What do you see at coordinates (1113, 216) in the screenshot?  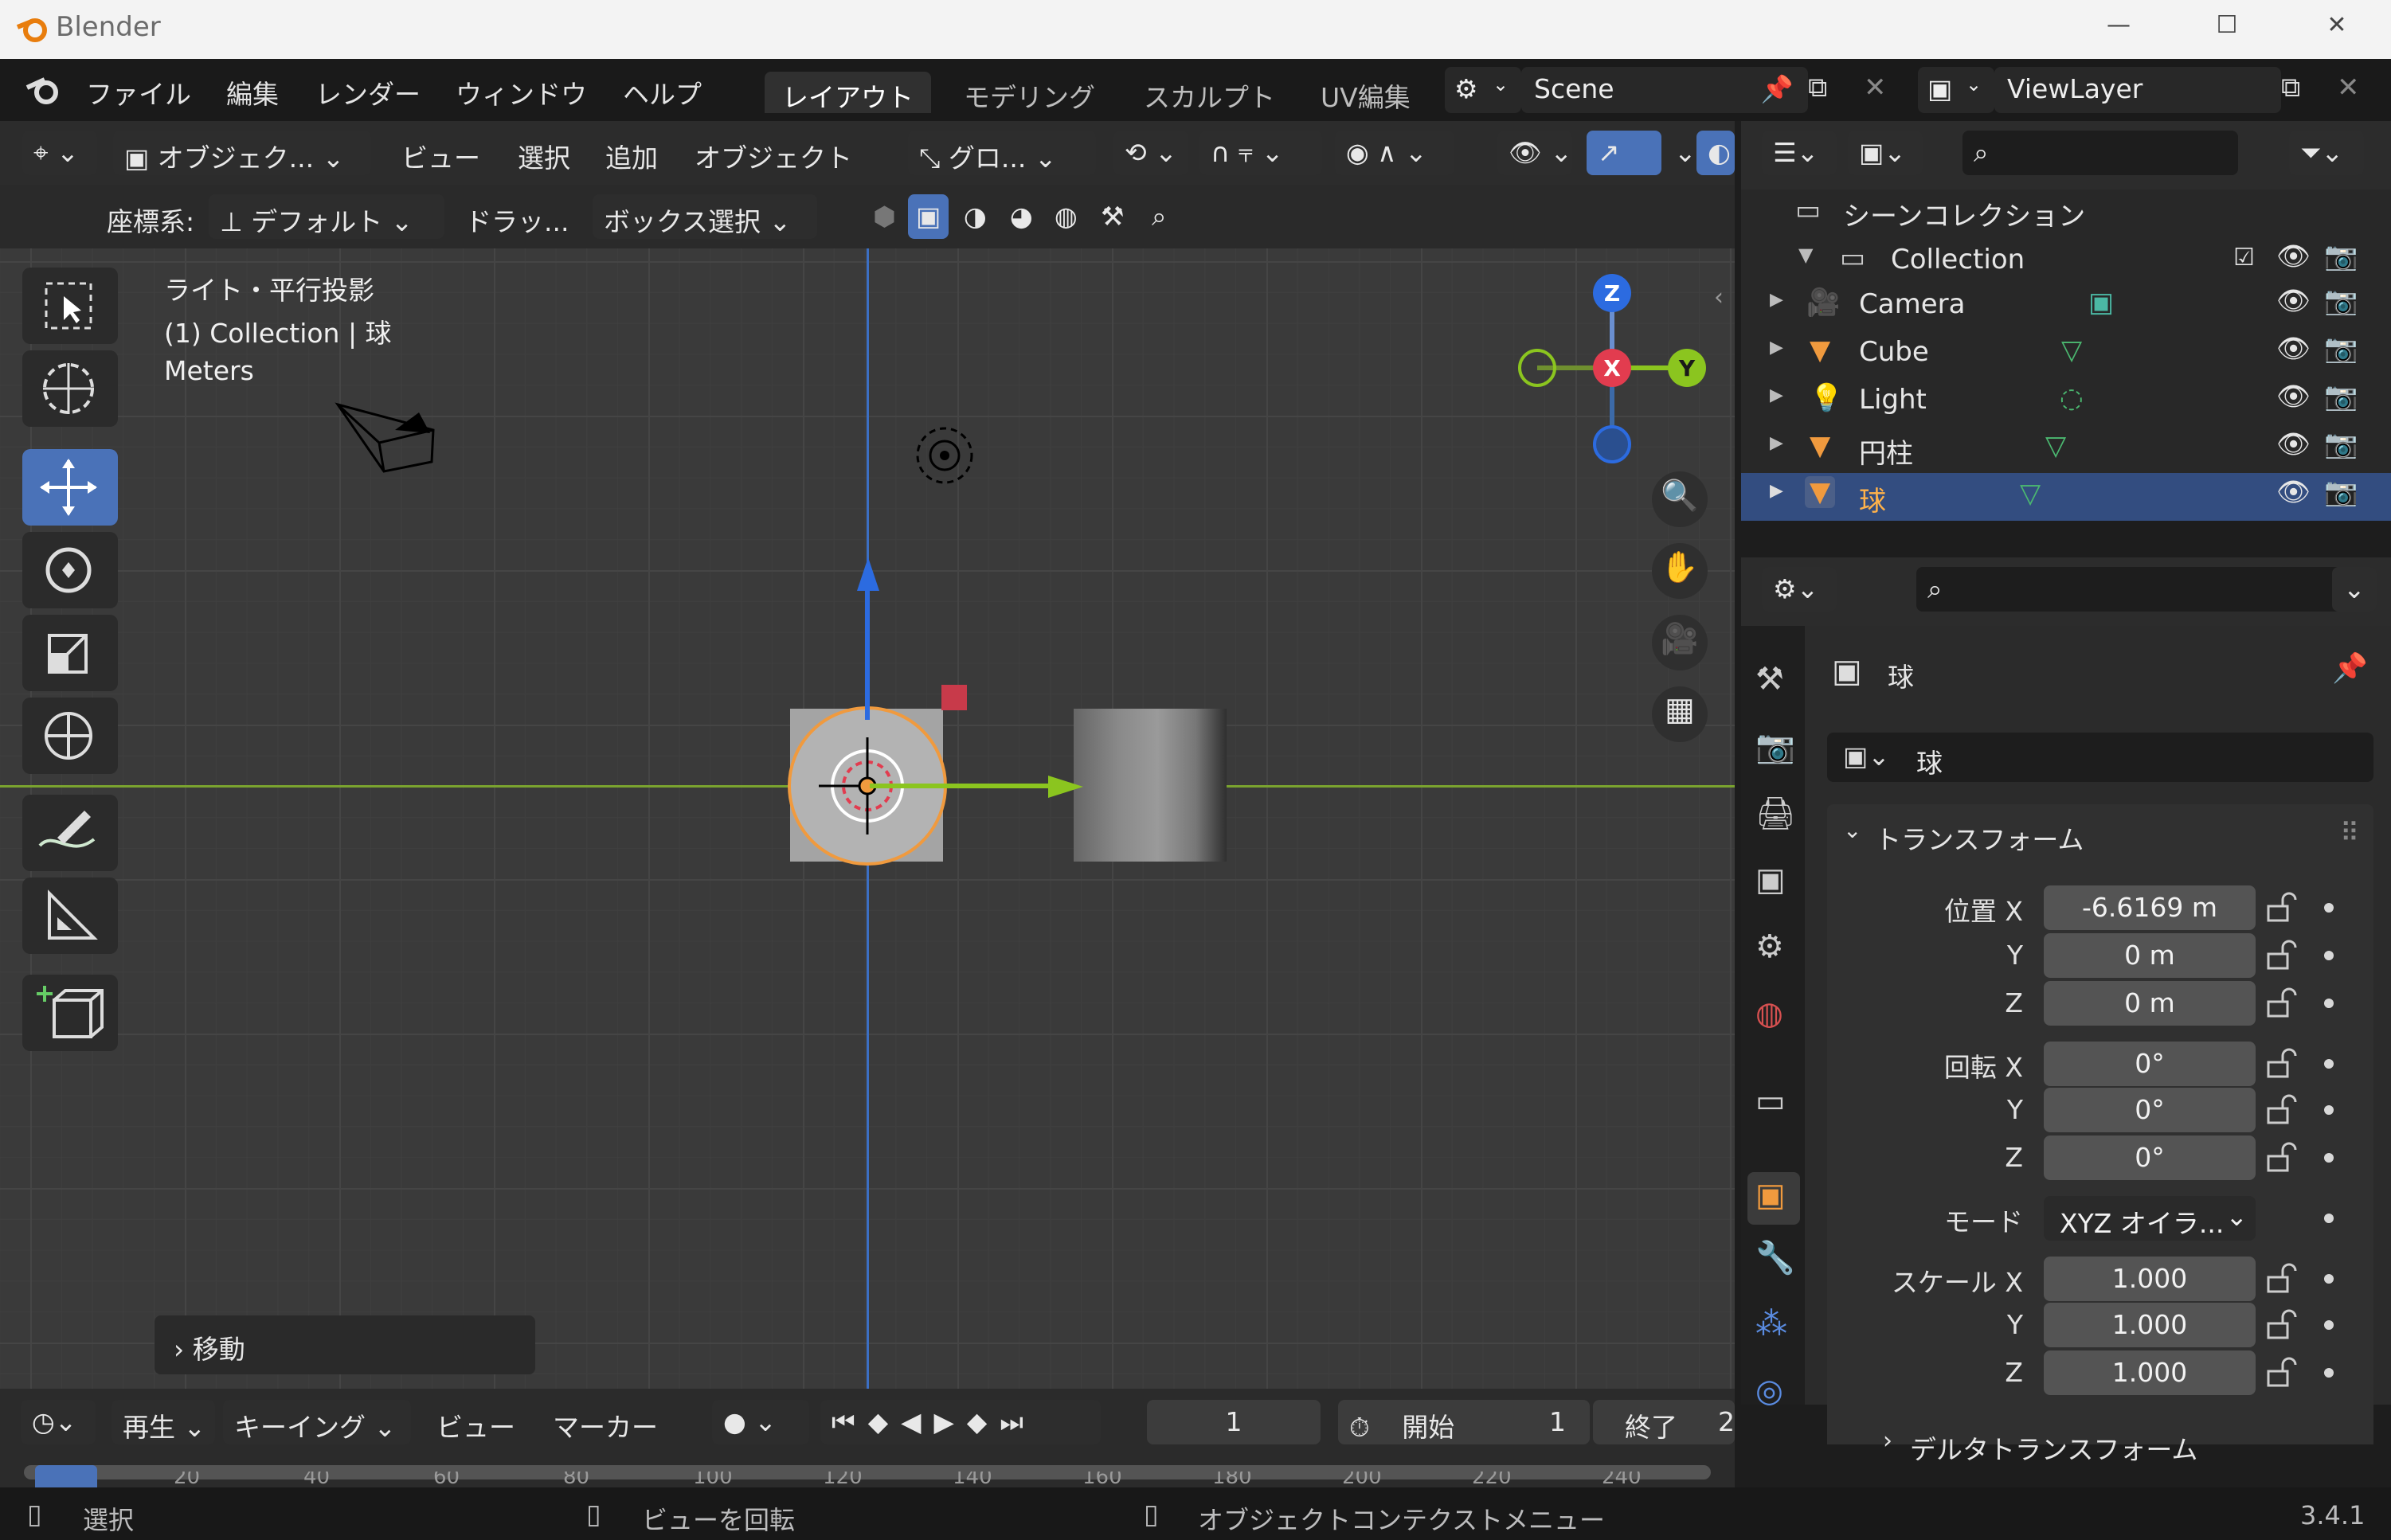 I see `brush-icon: ⚒` at bounding box center [1113, 216].